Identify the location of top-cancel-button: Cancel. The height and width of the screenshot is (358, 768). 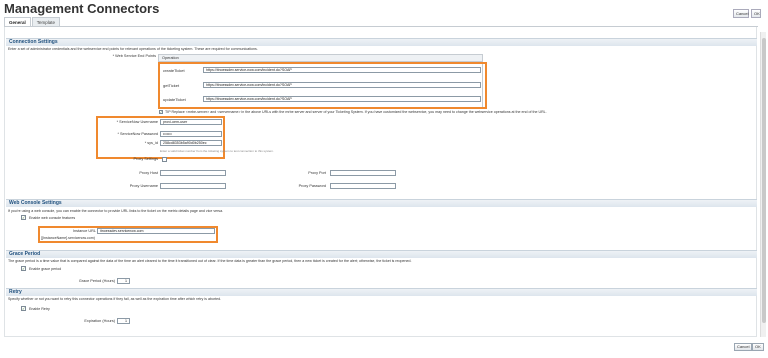
(741, 13).